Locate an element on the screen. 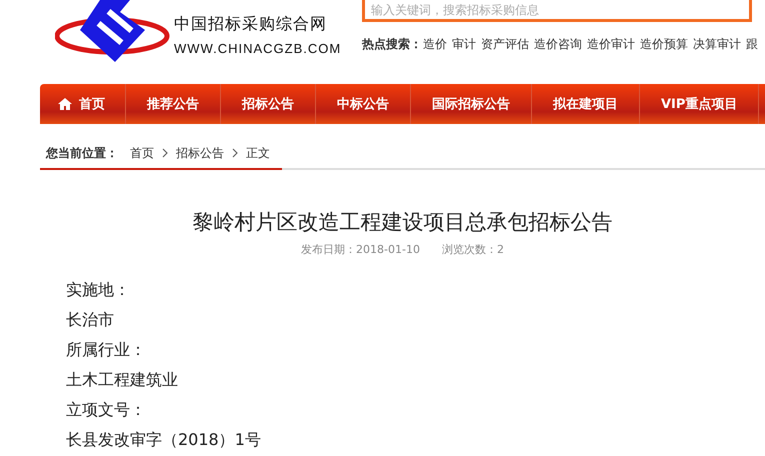 This screenshot has height=456, width=765. publish-date: 发布日期：2018-01-10 is located at coordinates (360, 249).